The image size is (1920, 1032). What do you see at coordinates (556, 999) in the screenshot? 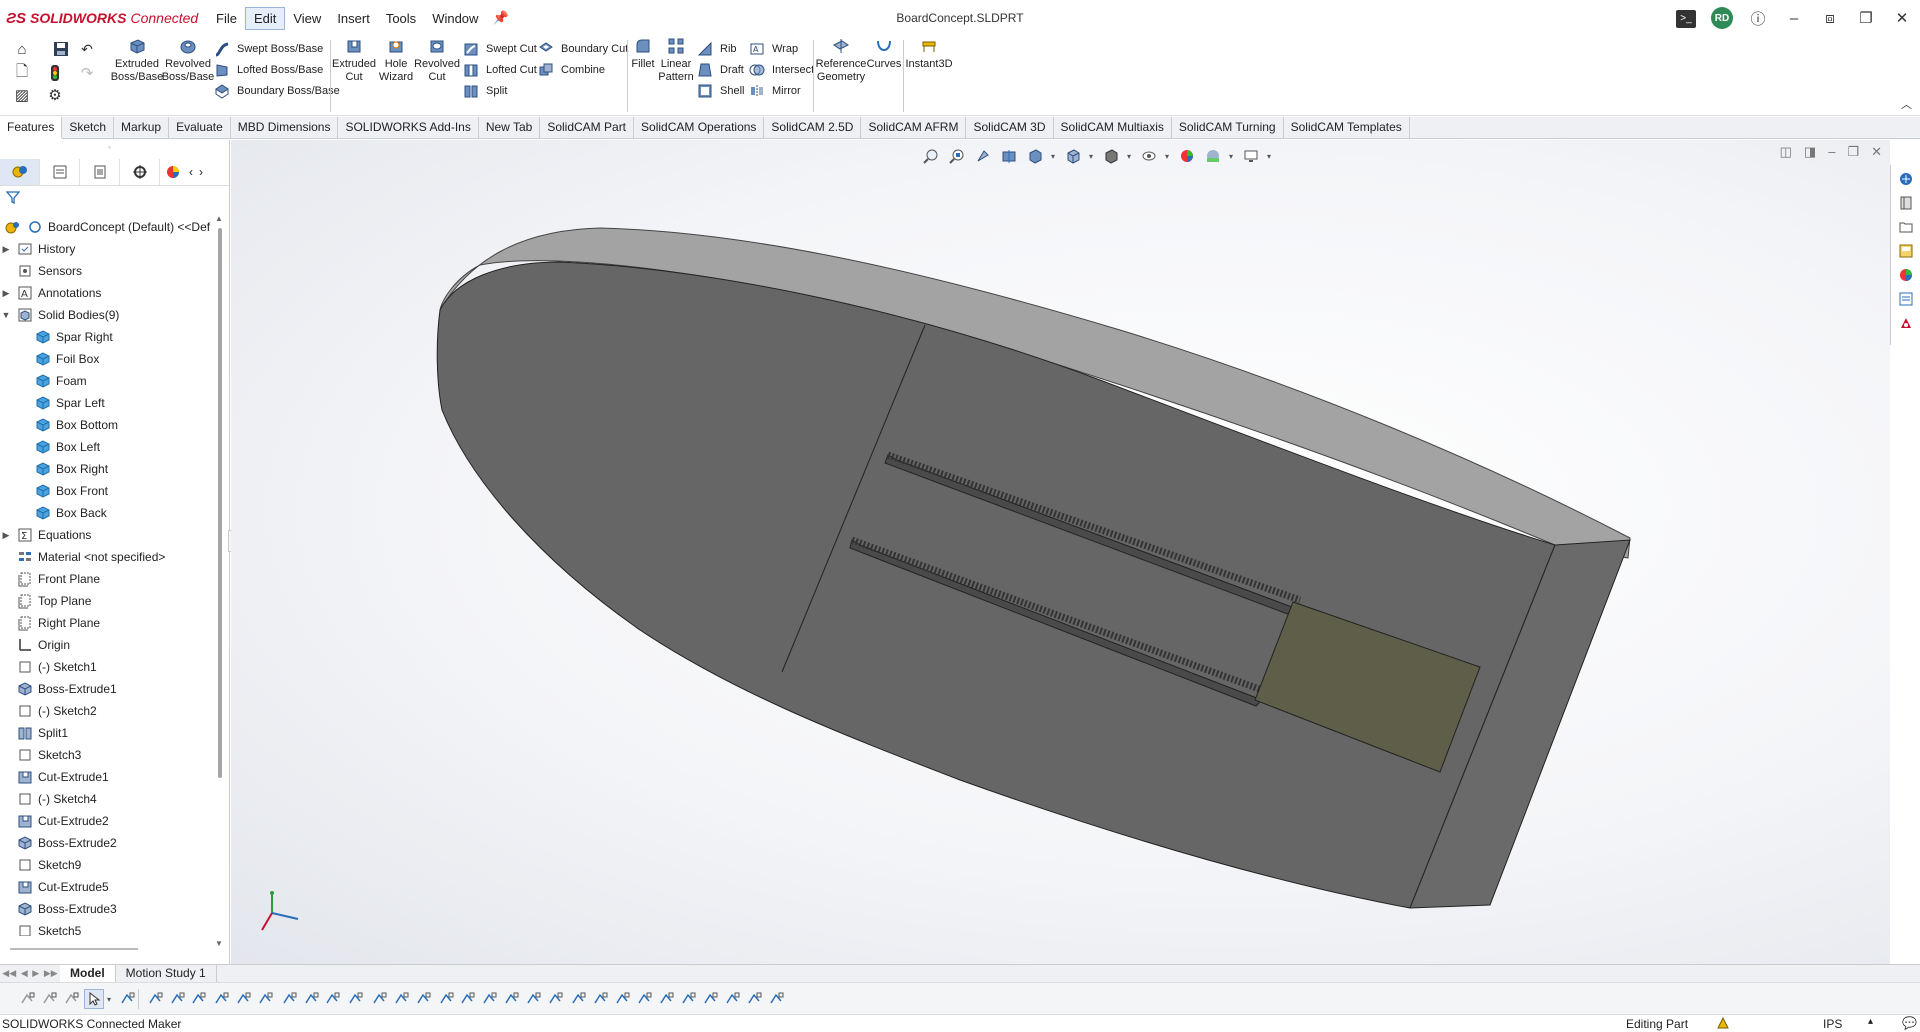
I see `filter-datum-target-icon` at bounding box center [556, 999].